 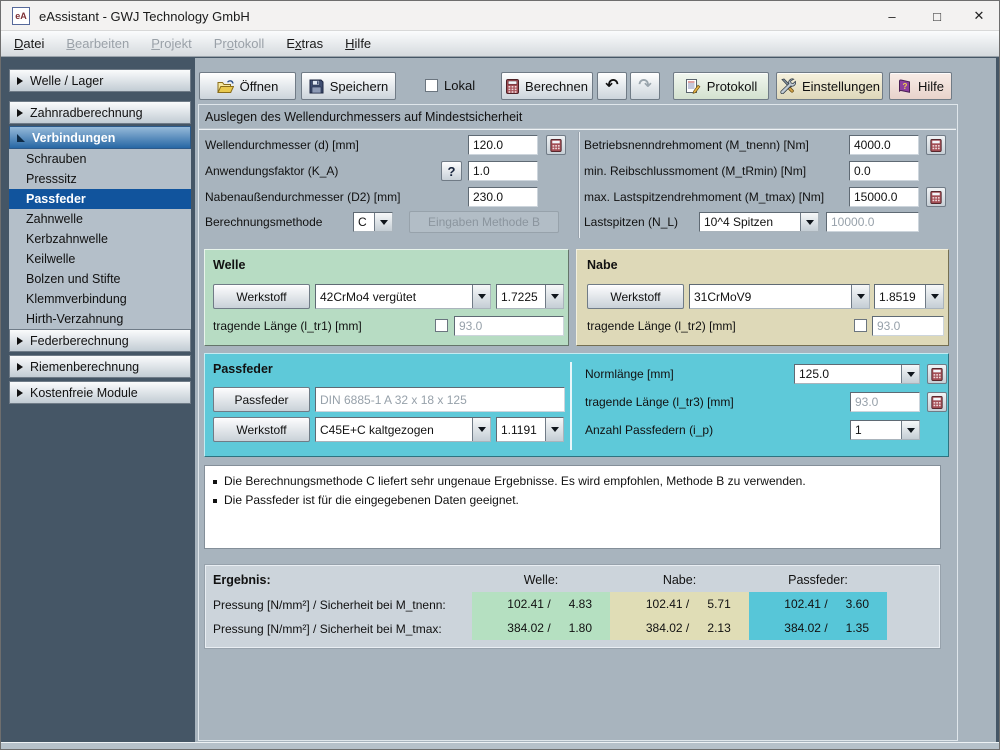 I want to click on welle-length-checkbox, so click(x=441, y=325).